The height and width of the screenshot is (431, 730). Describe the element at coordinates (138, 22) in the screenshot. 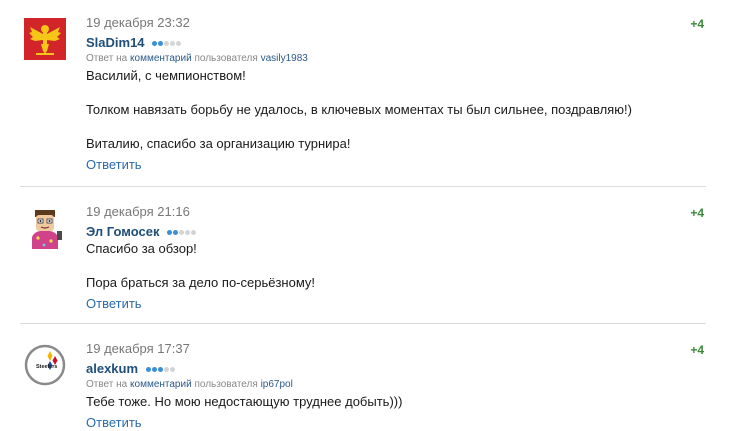

I see `comment-date: 19 декабря 23:32` at that location.